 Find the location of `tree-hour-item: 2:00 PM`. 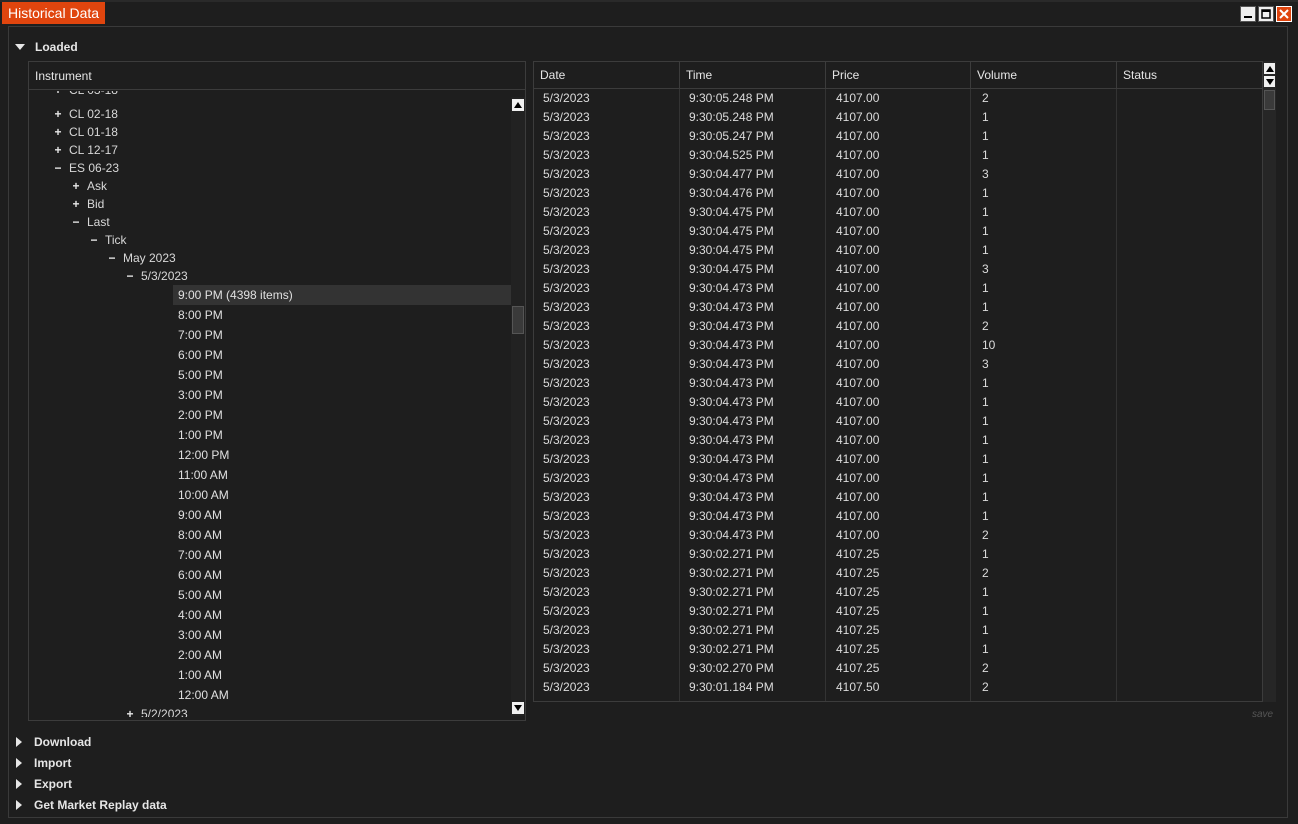

tree-hour-item: 2:00 PM is located at coordinates (342, 415).